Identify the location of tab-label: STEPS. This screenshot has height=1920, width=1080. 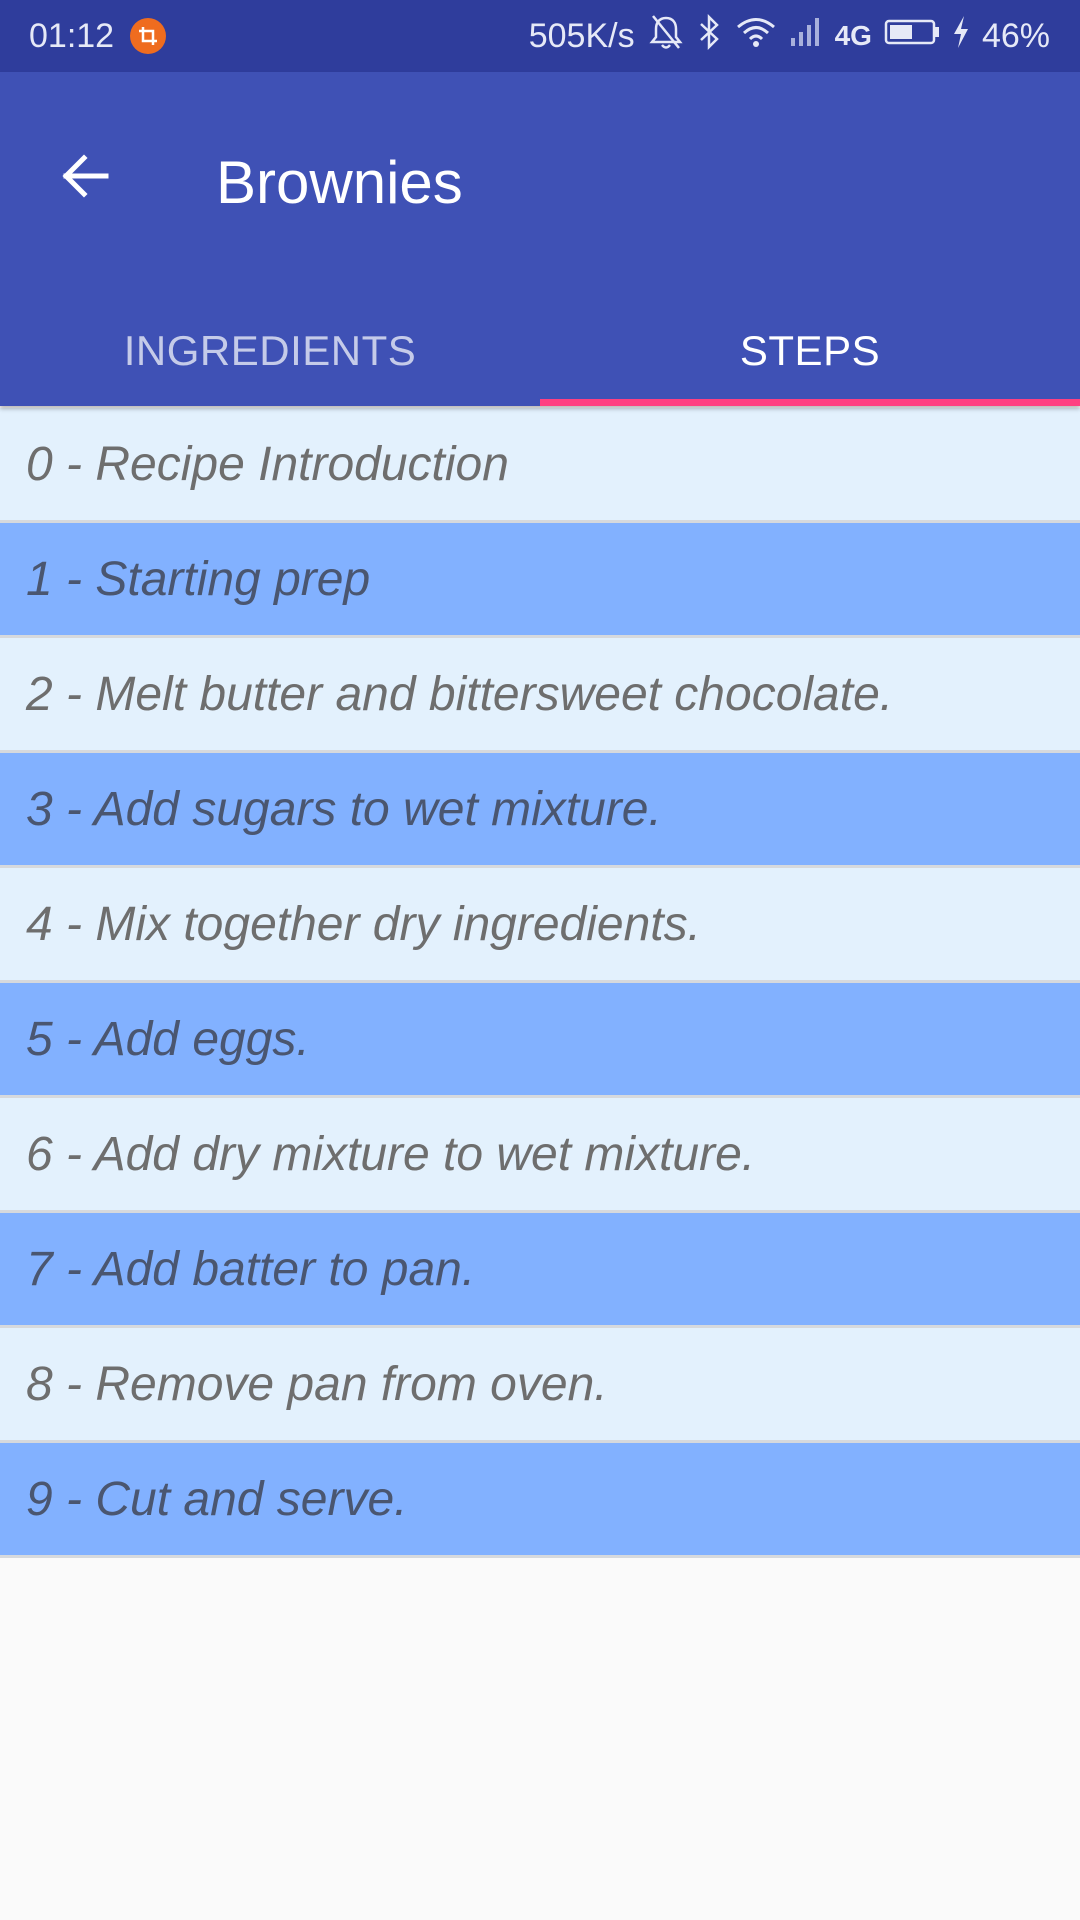
(810, 350).